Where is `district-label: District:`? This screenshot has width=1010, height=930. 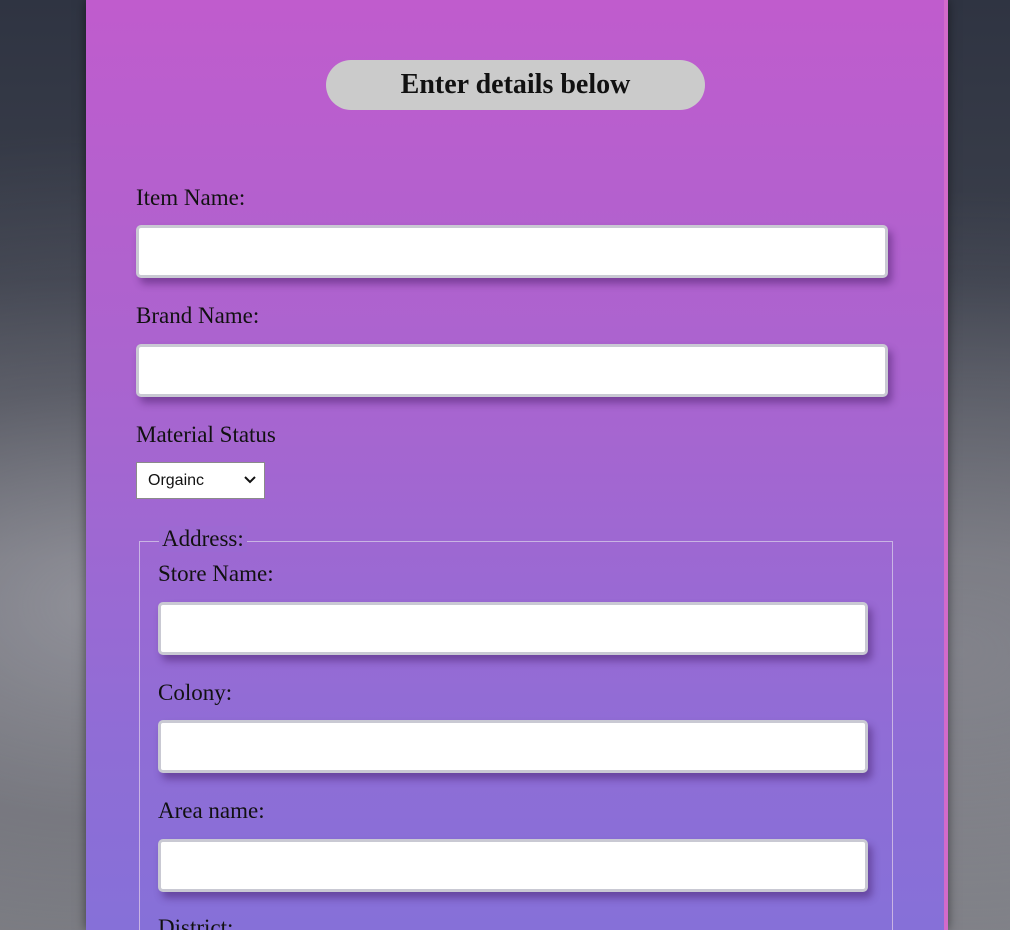
district-label: District: is located at coordinates (196, 922).